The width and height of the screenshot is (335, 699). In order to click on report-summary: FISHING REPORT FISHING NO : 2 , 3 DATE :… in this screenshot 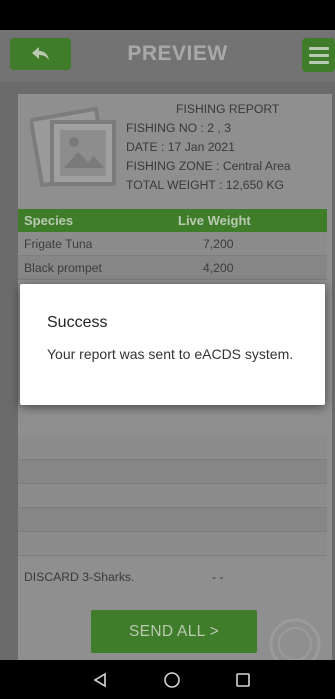, I will do `click(208, 147)`.